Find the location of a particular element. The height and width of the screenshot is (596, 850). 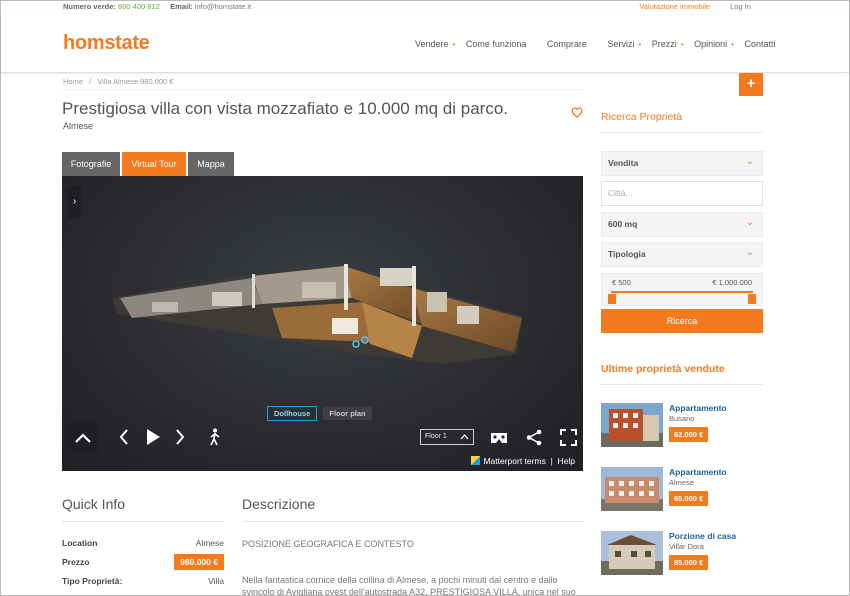

nav-item-opinioni: Opinioni is located at coordinates (710, 44).